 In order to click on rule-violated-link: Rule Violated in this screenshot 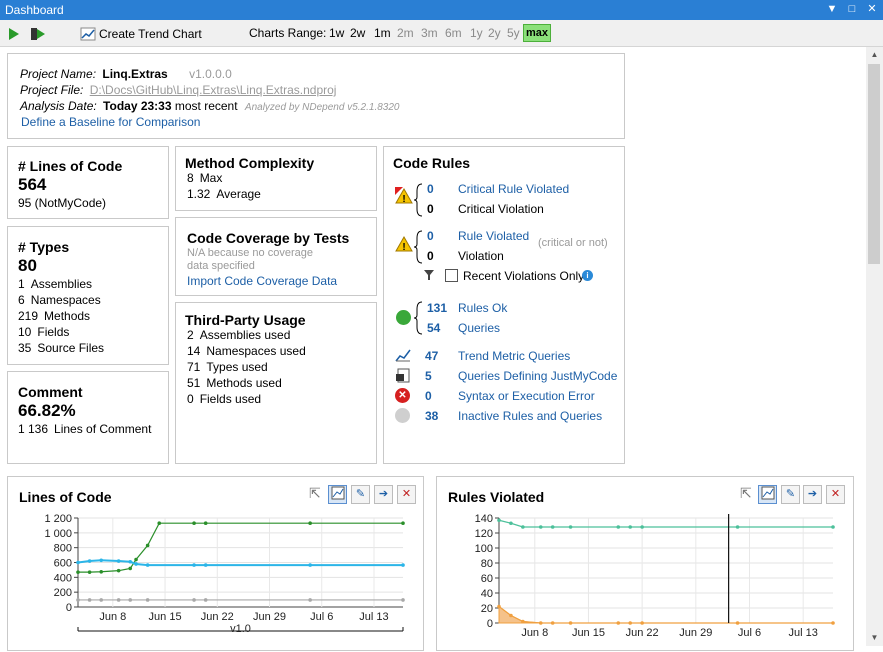, I will do `click(493, 236)`.